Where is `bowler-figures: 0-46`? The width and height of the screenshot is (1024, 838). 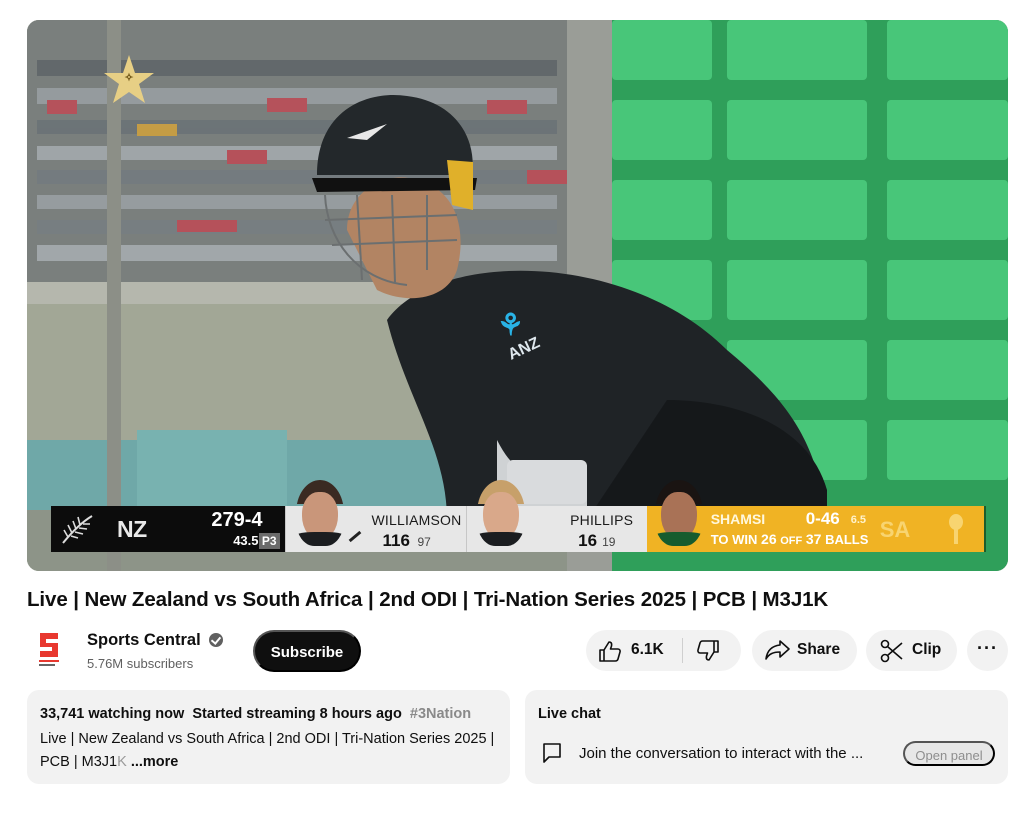 bowler-figures: 0-46 is located at coordinates (822, 518).